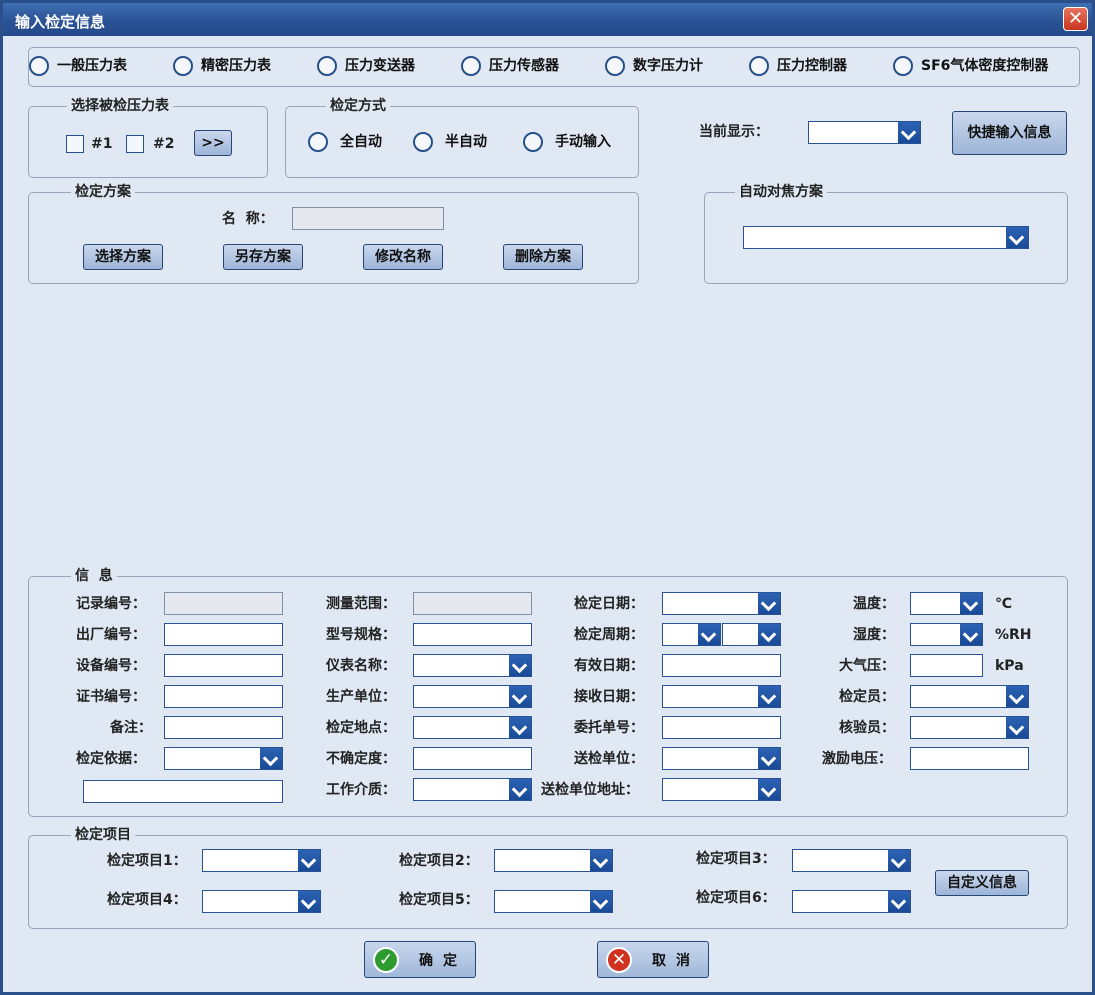 The width and height of the screenshot is (1095, 995). What do you see at coordinates (236, 66) in the screenshot?
I see `radio-label: 精密压力表` at bounding box center [236, 66].